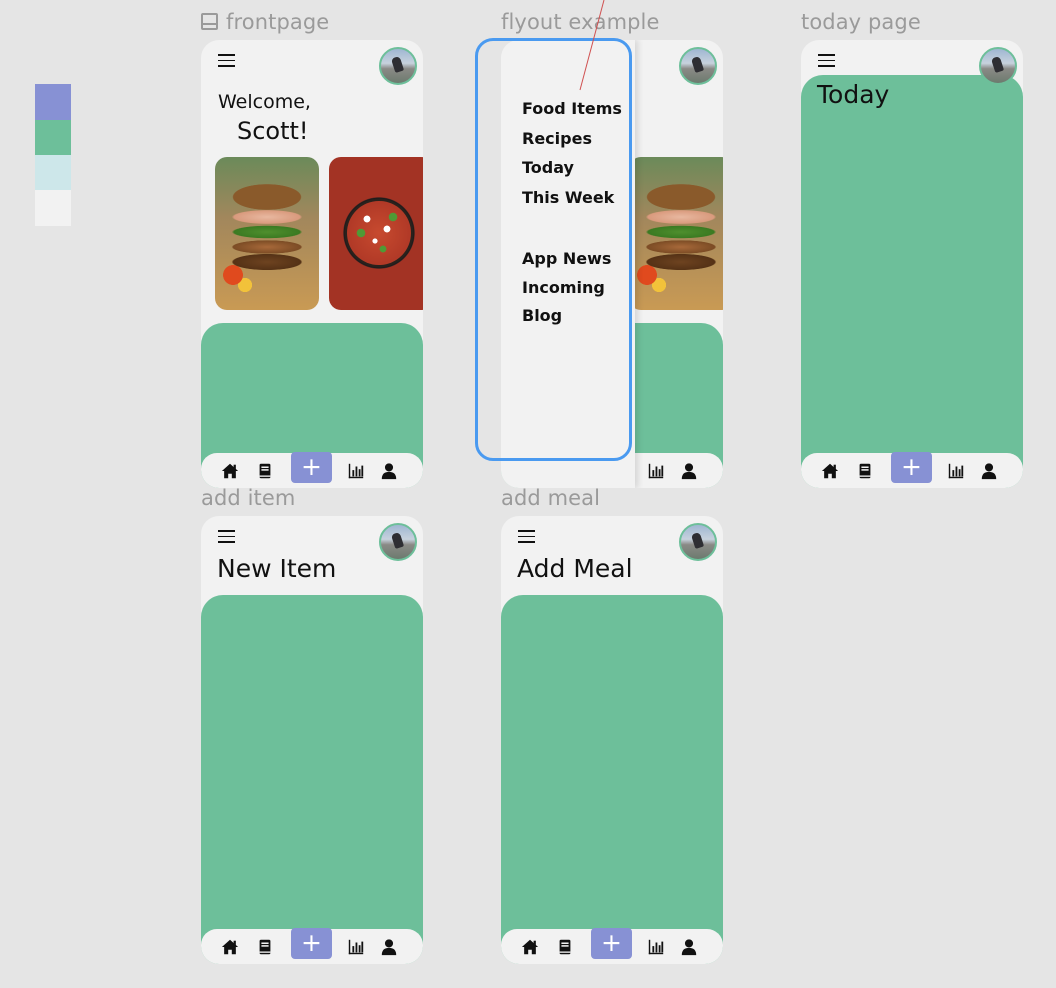 The image size is (1056, 988). Describe the element at coordinates (575, 568) in the screenshot. I see `page-title: Add Meal` at that location.